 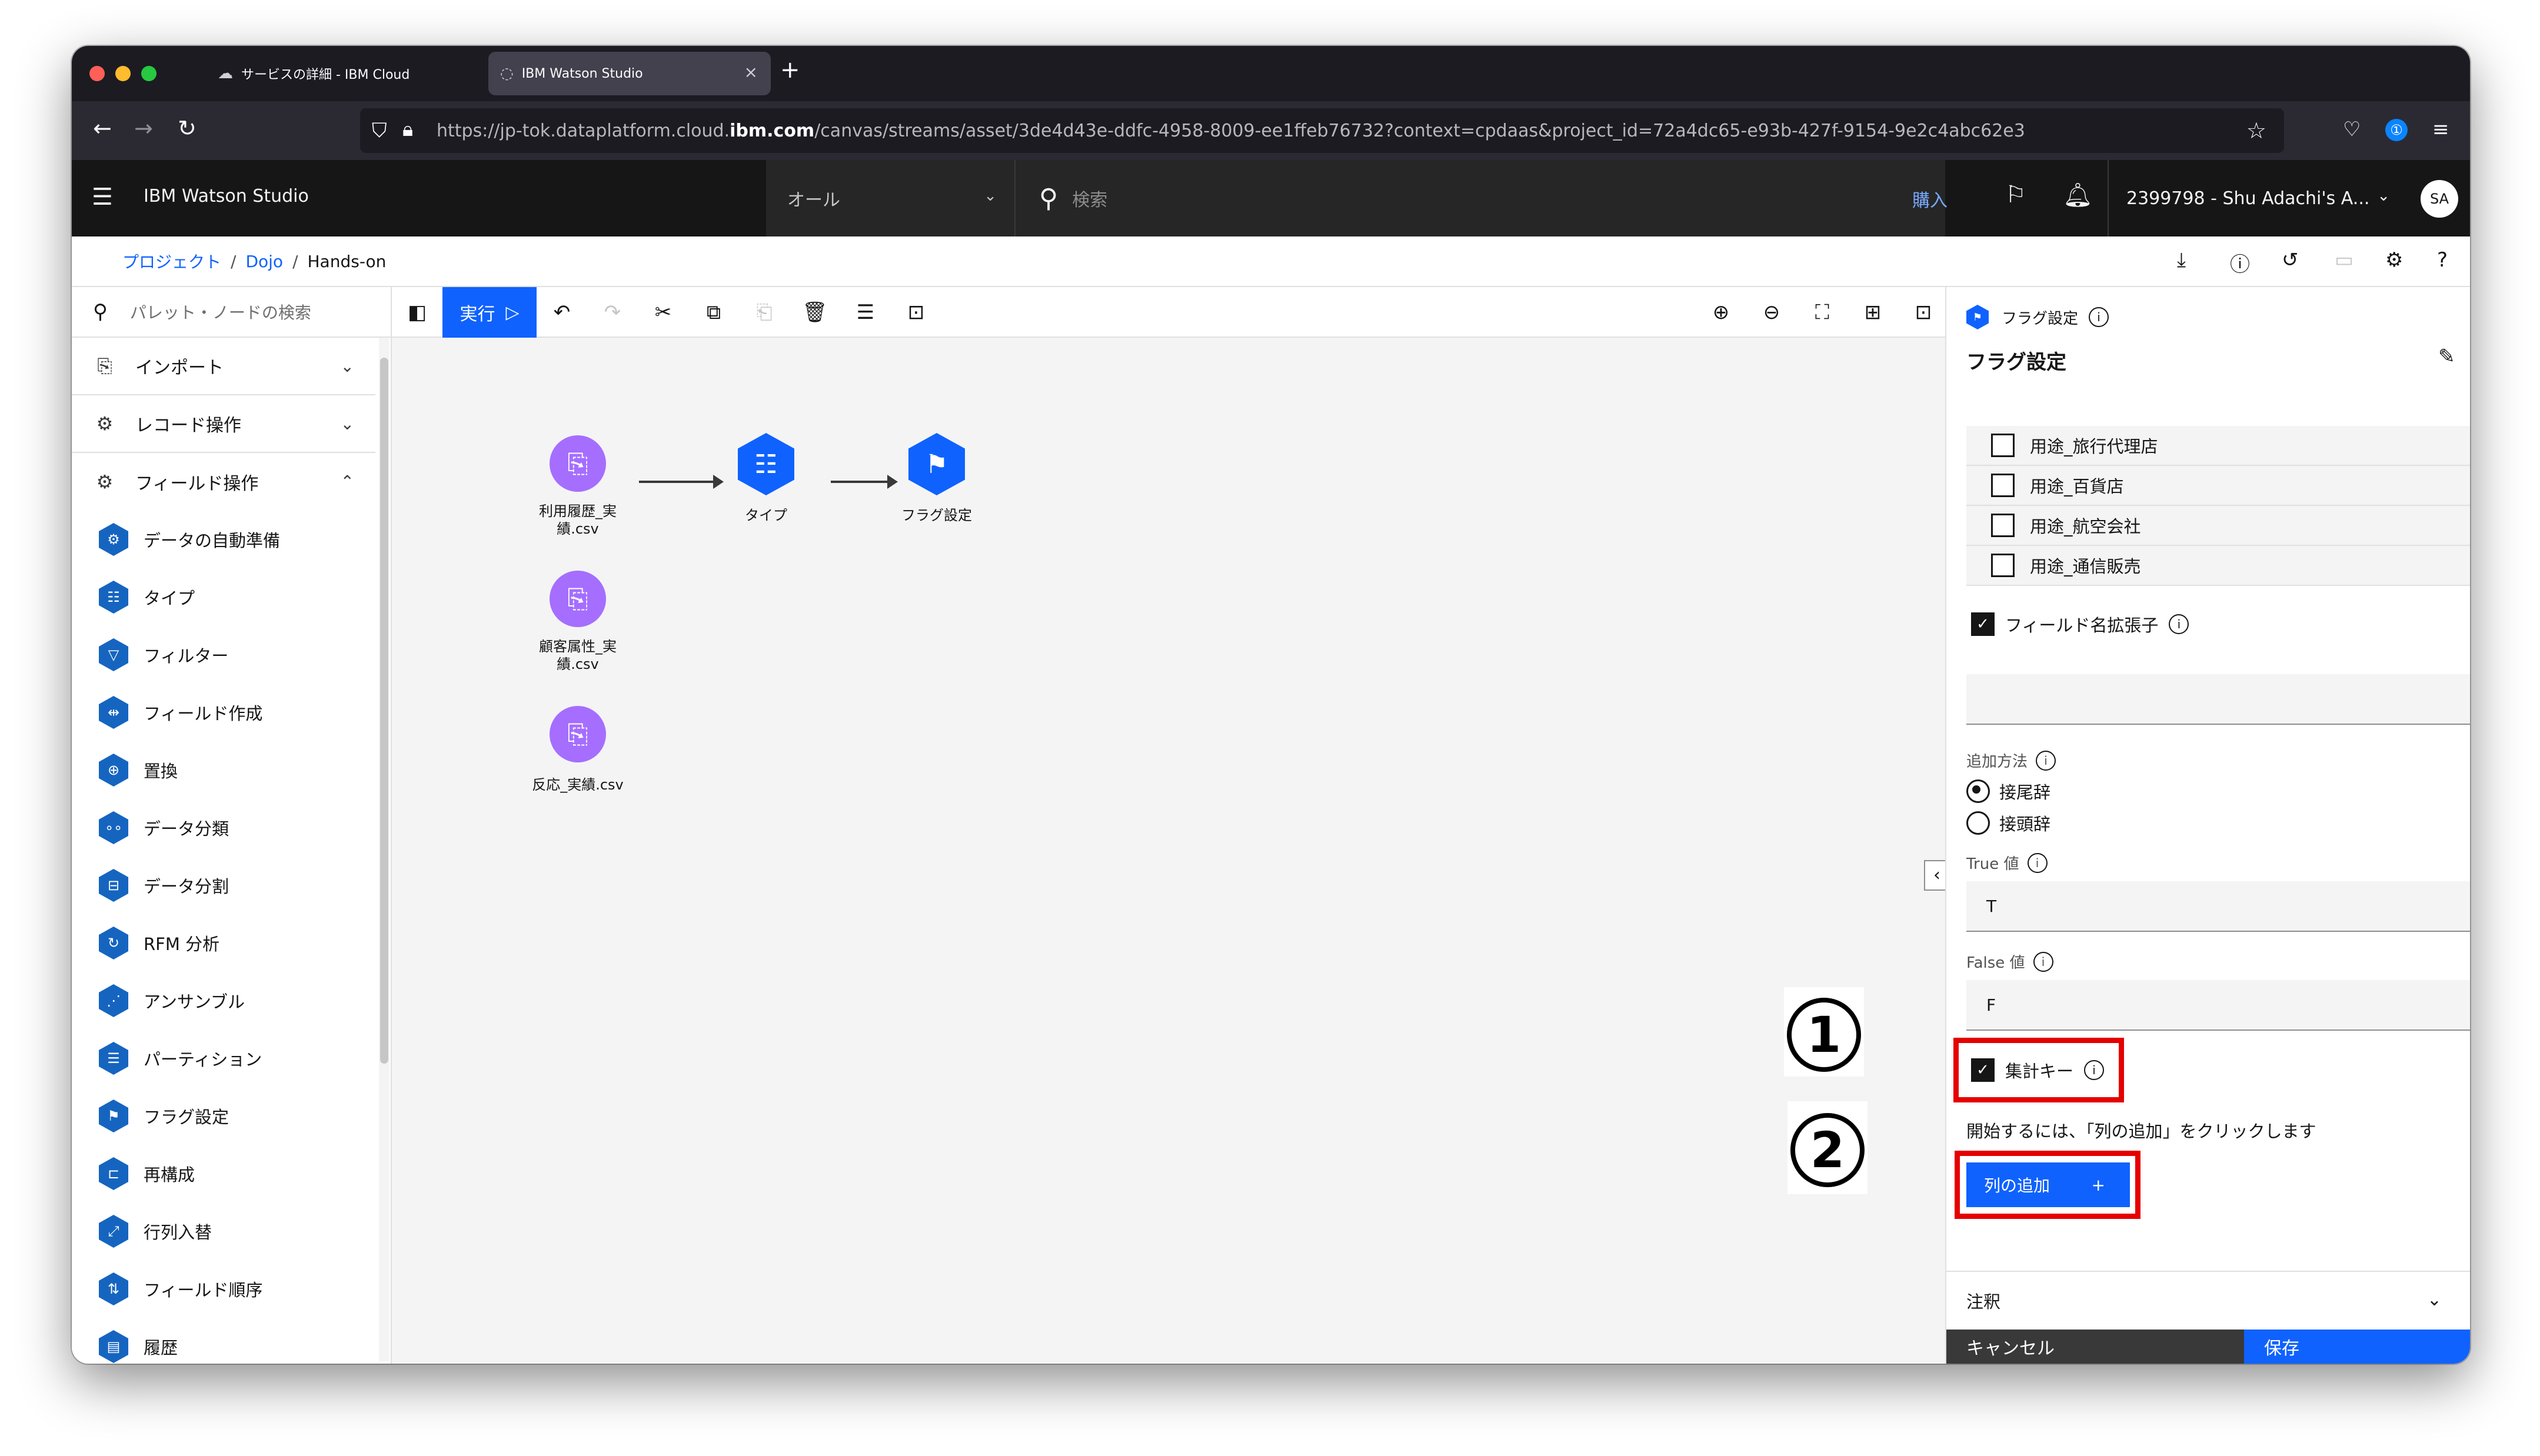 I want to click on list-item: 用途_百貨店, so click(x=2218, y=486).